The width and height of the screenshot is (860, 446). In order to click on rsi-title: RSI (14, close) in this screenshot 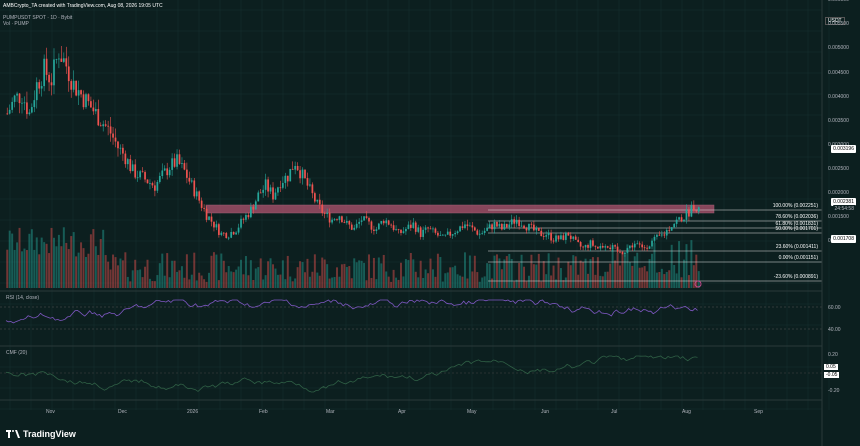, I will do `click(22, 298)`.